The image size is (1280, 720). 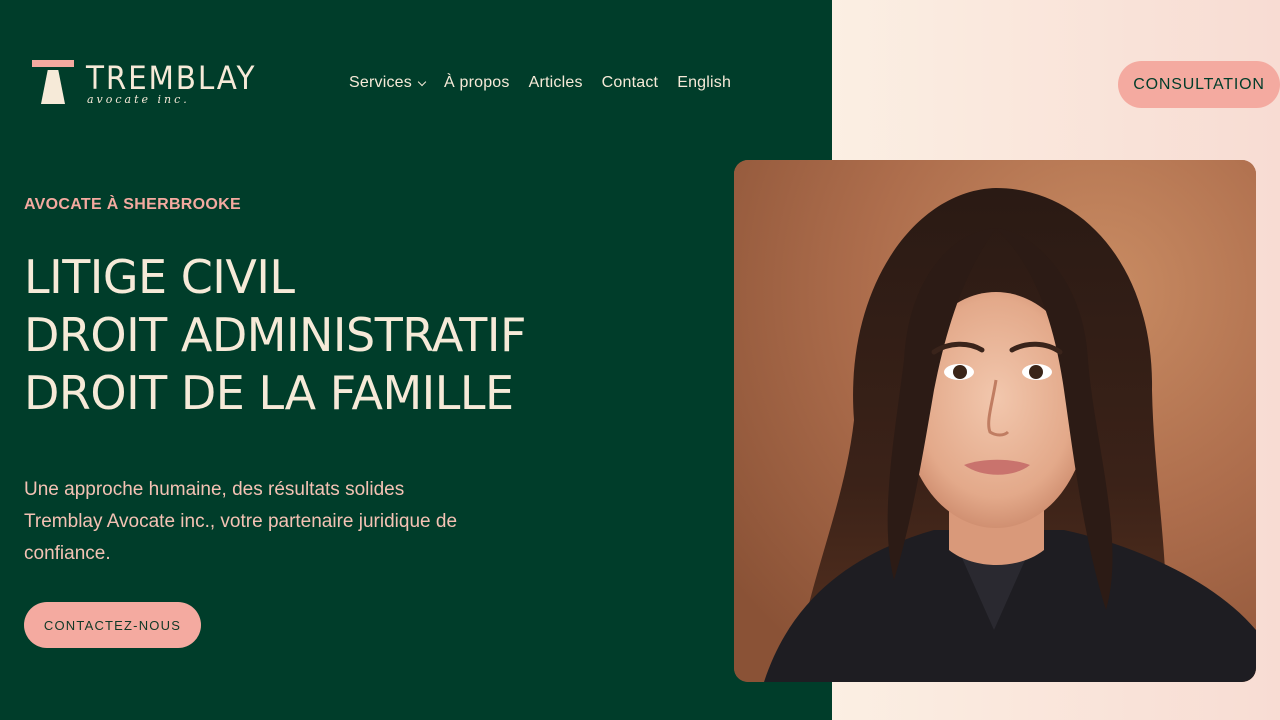 What do you see at coordinates (138, 99) in the screenshot?
I see `brand-subtitle: avocate inc.` at bounding box center [138, 99].